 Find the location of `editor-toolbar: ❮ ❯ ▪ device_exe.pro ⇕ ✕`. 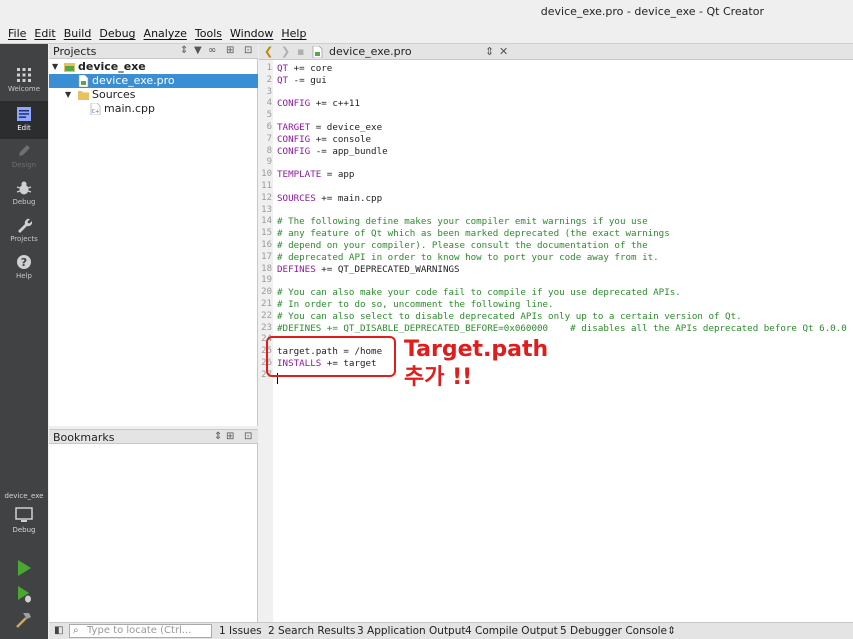

editor-toolbar: ❮ ❯ ▪ device_exe.pro ⇕ ✕ is located at coordinates (556, 52).